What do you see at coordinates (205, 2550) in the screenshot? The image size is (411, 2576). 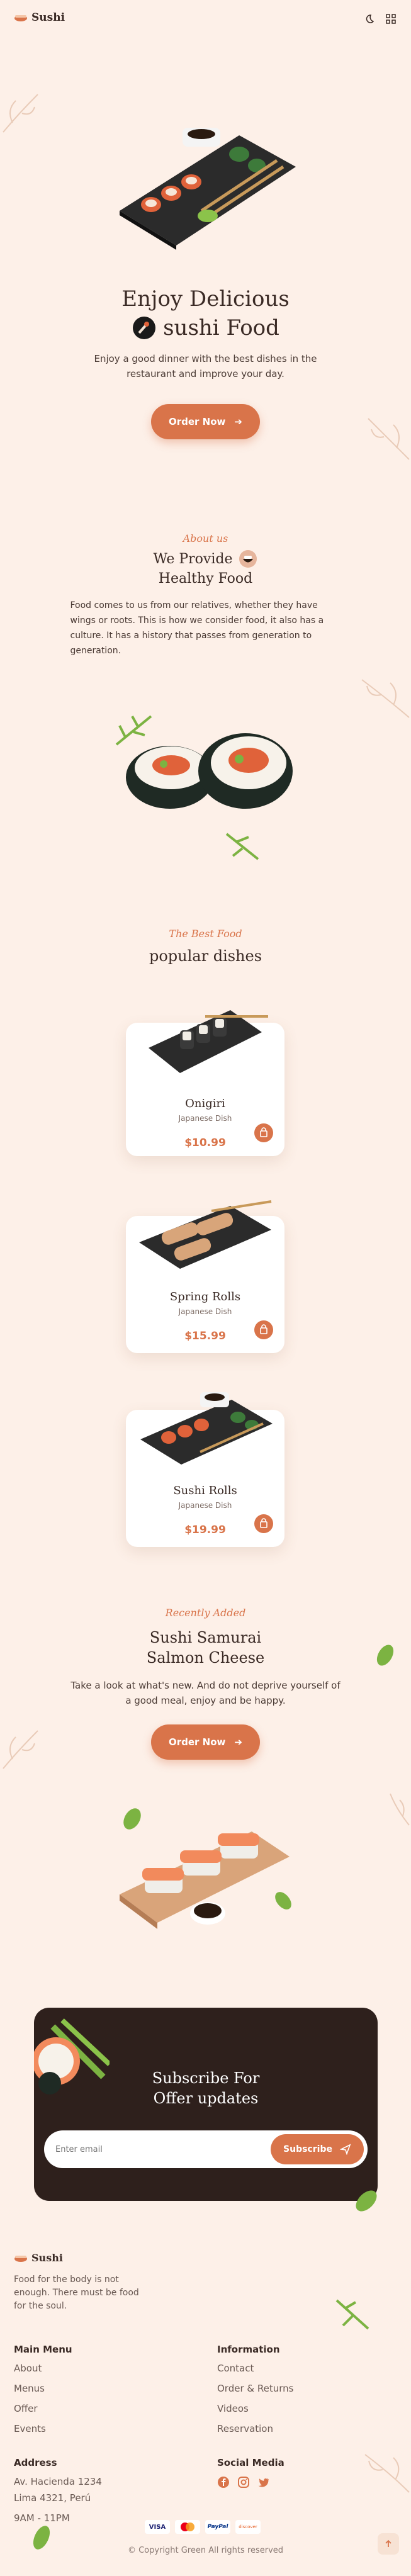 I see `copyright: © Copyright Green All rights reserved` at bounding box center [205, 2550].